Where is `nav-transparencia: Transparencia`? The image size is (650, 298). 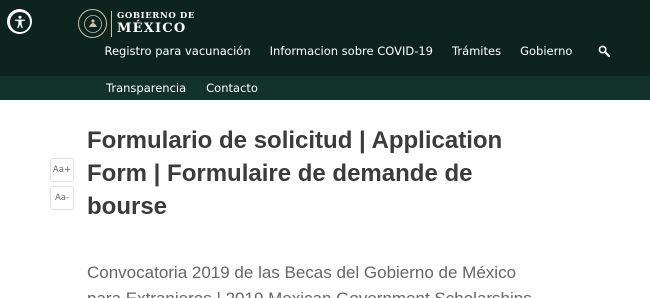 nav-transparencia: Transparencia is located at coordinates (146, 88).